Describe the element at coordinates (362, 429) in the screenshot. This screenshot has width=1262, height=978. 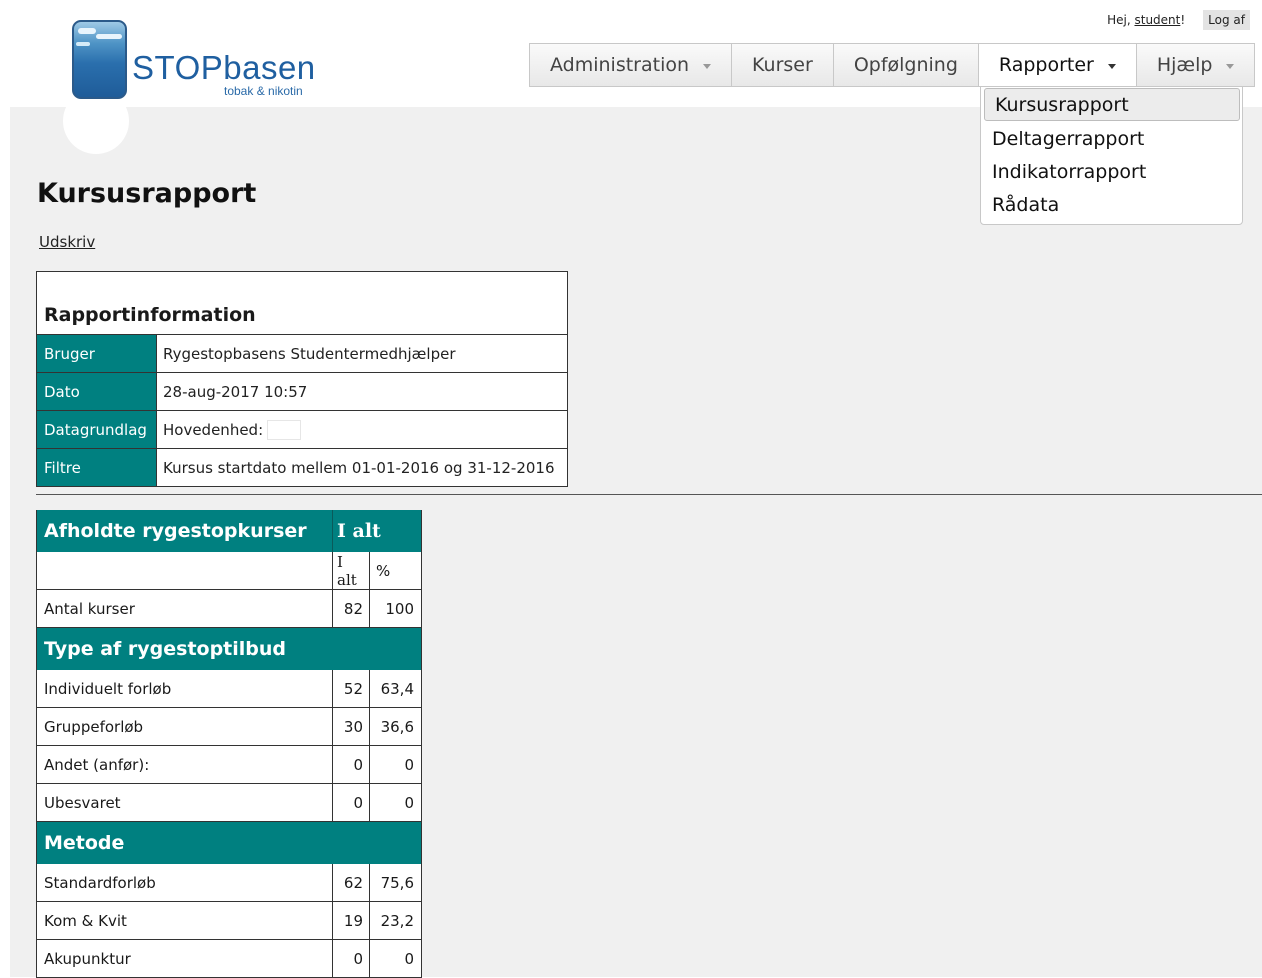
I see `info-value-wrapper: Hovedenhed:` at that location.